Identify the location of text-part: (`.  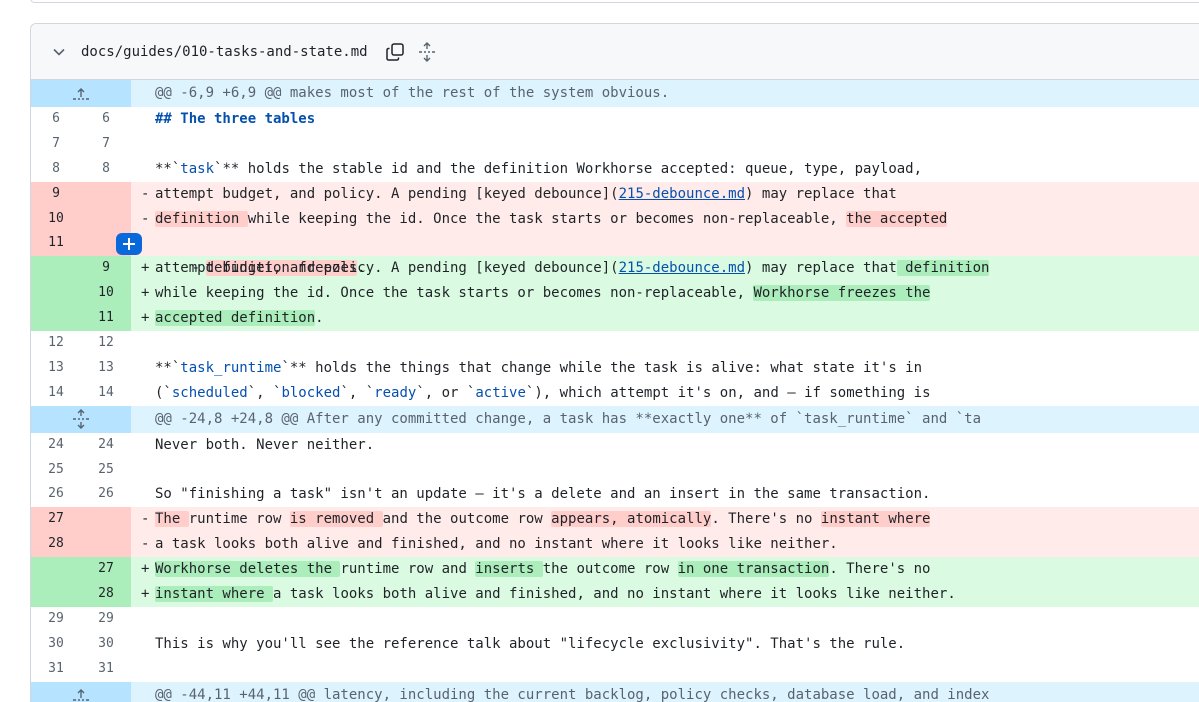
(163, 392).